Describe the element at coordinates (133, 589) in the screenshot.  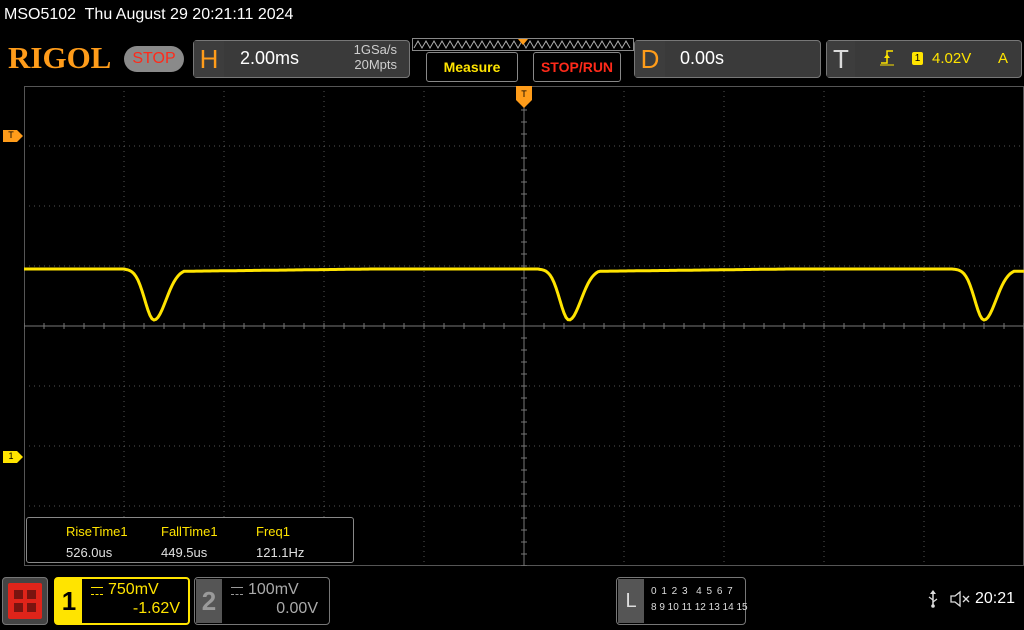
I see `channel1-scale: 750mV` at that location.